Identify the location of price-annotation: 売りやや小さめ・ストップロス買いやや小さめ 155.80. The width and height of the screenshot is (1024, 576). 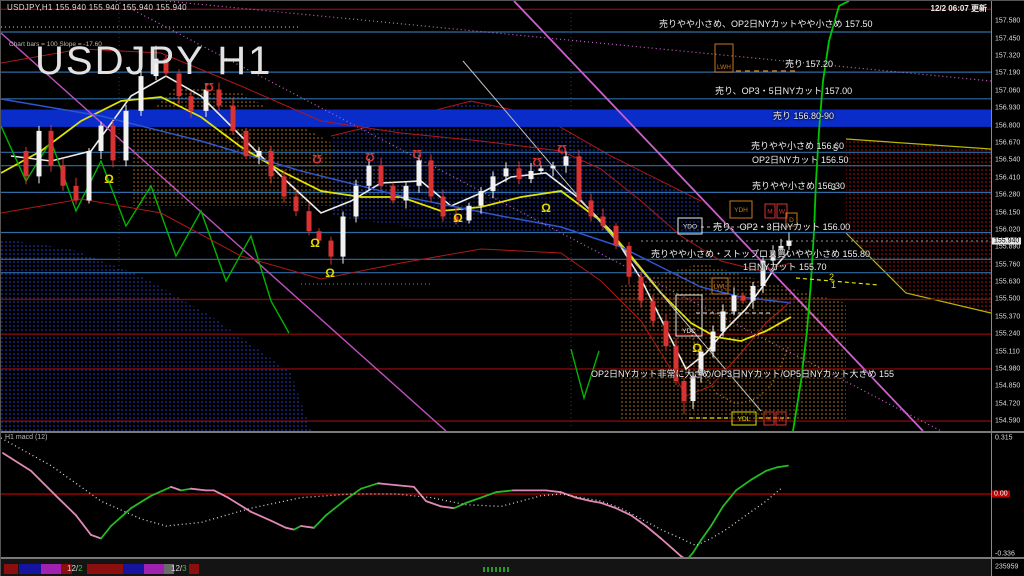
(761, 254).